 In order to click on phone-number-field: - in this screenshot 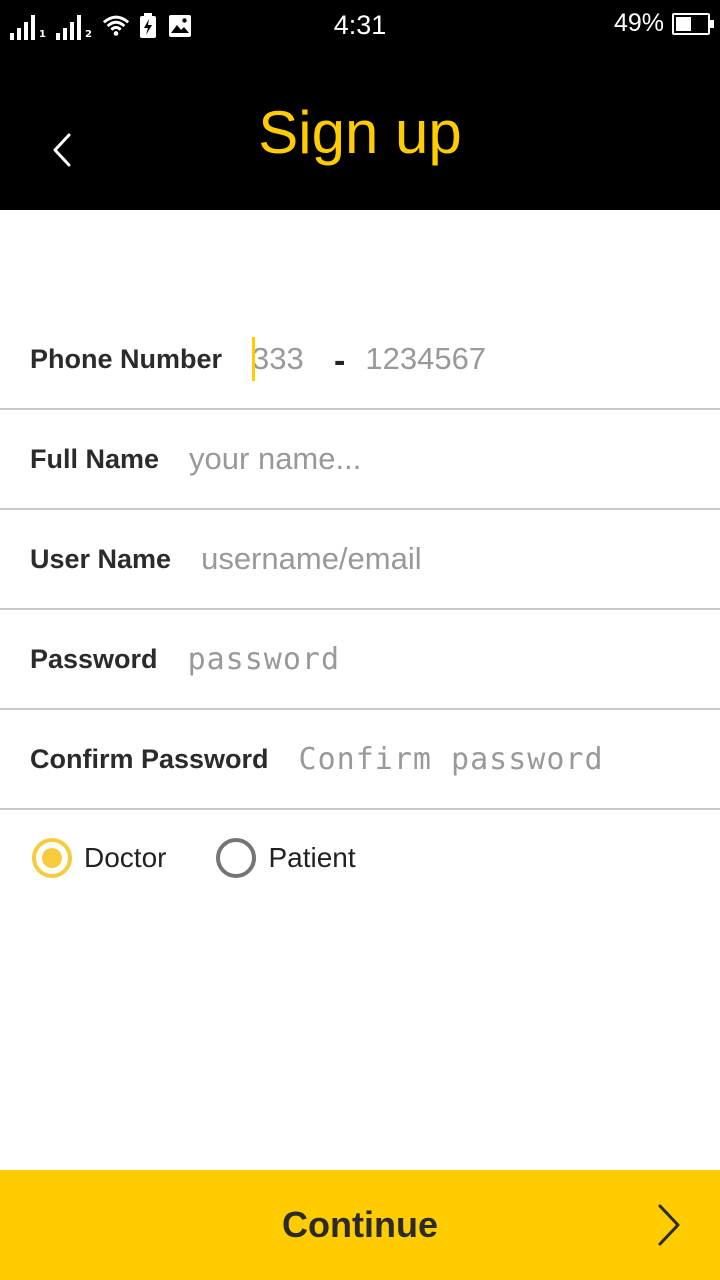, I will do `click(424, 359)`.